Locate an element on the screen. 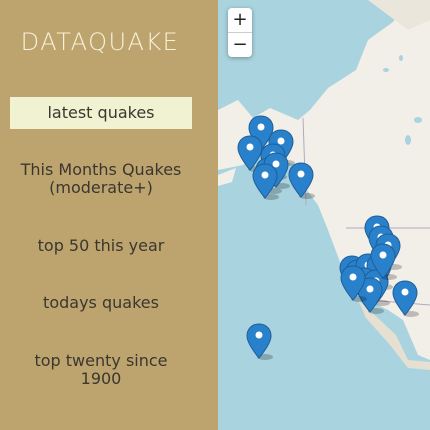  menu-latest-quakes: latest quakes is located at coordinates (101, 113).